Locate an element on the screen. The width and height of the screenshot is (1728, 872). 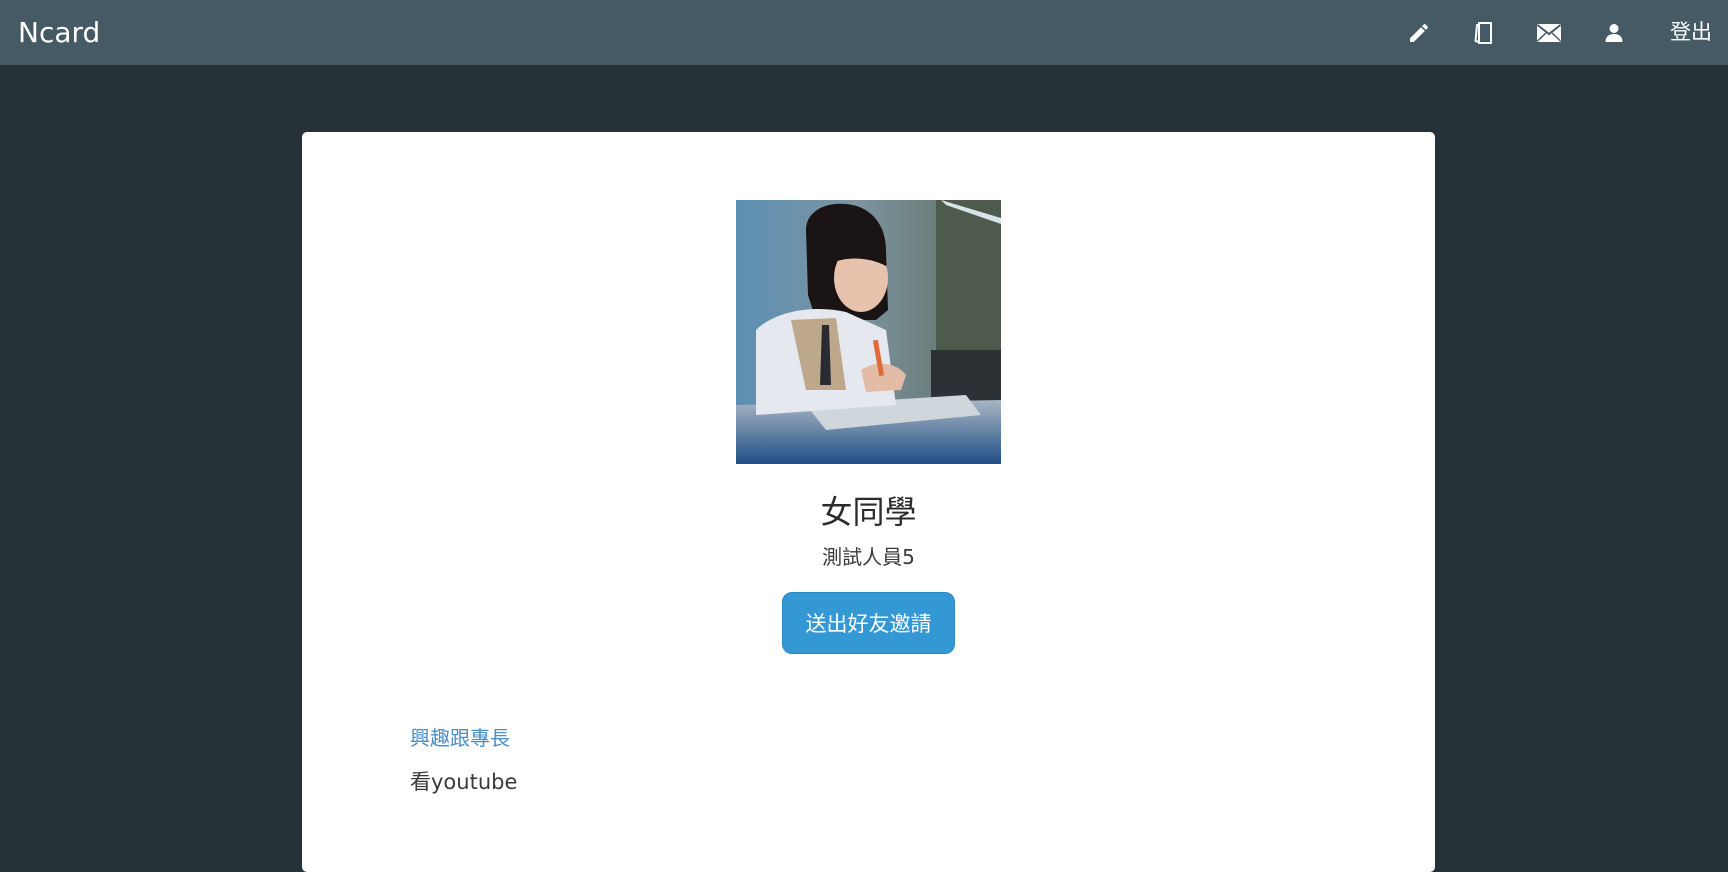
mail-icon is located at coordinates (1549, 33).